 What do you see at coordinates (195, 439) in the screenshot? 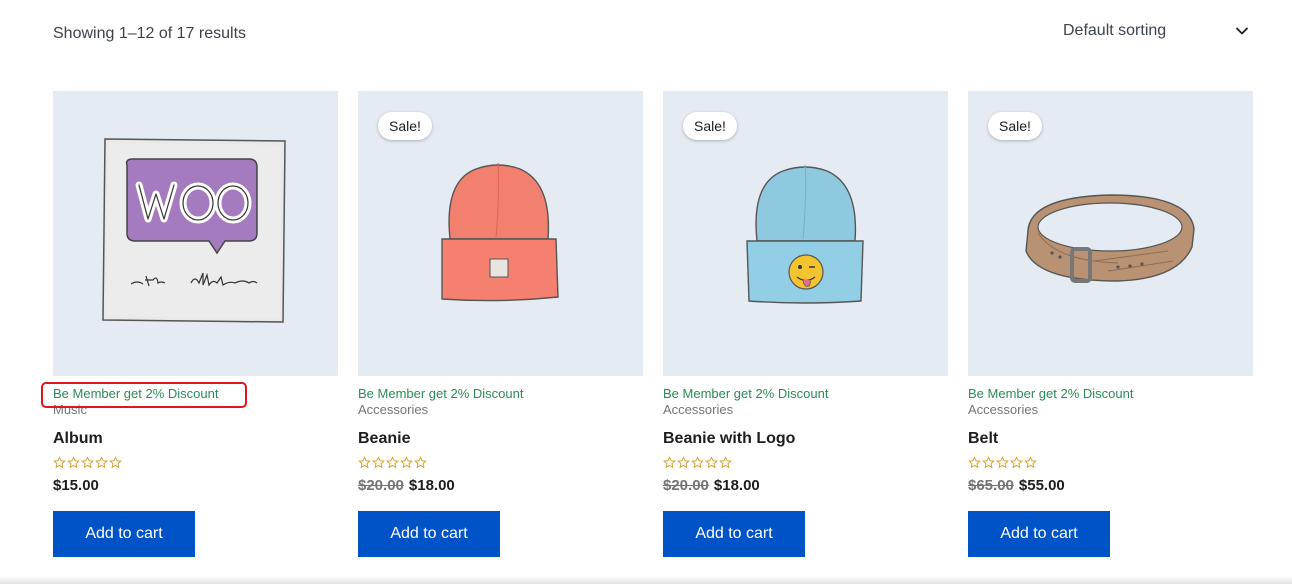
I see `product-title: Album` at bounding box center [195, 439].